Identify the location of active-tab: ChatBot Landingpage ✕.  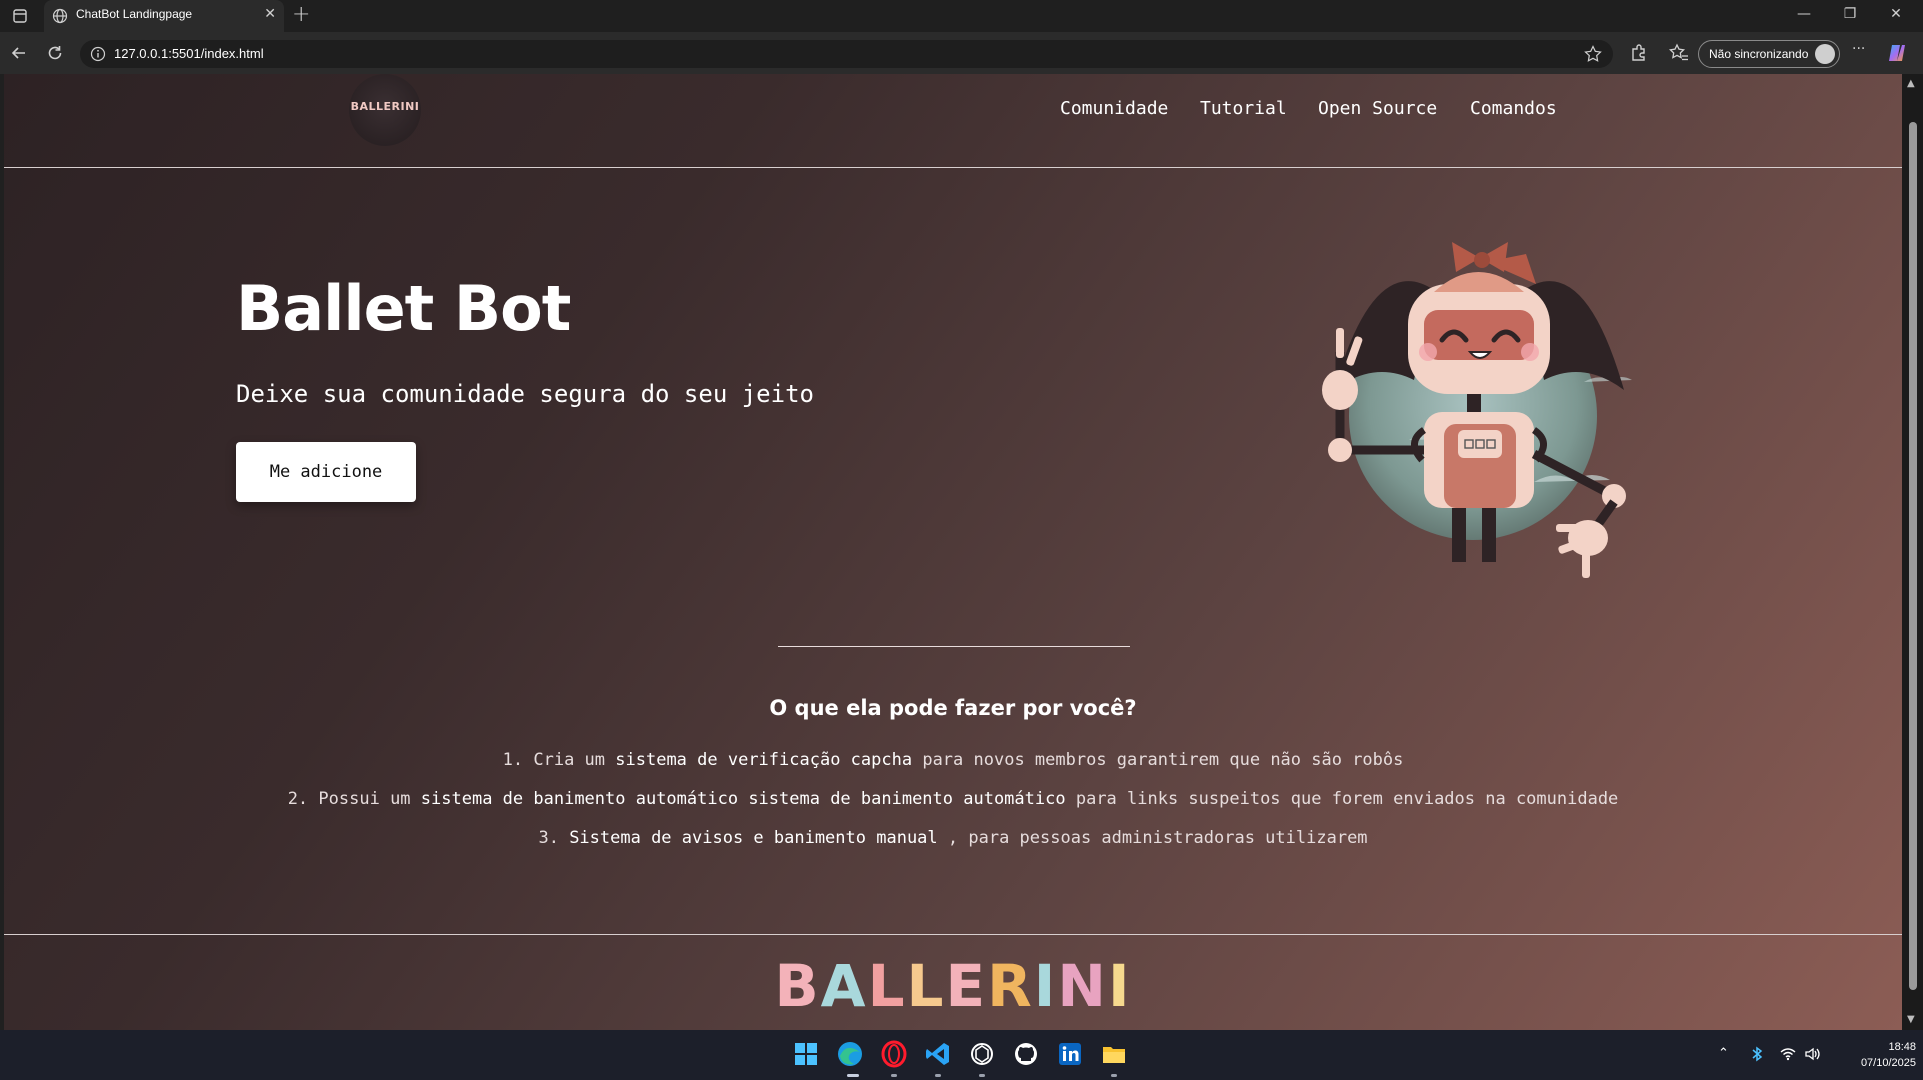
(164, 16).